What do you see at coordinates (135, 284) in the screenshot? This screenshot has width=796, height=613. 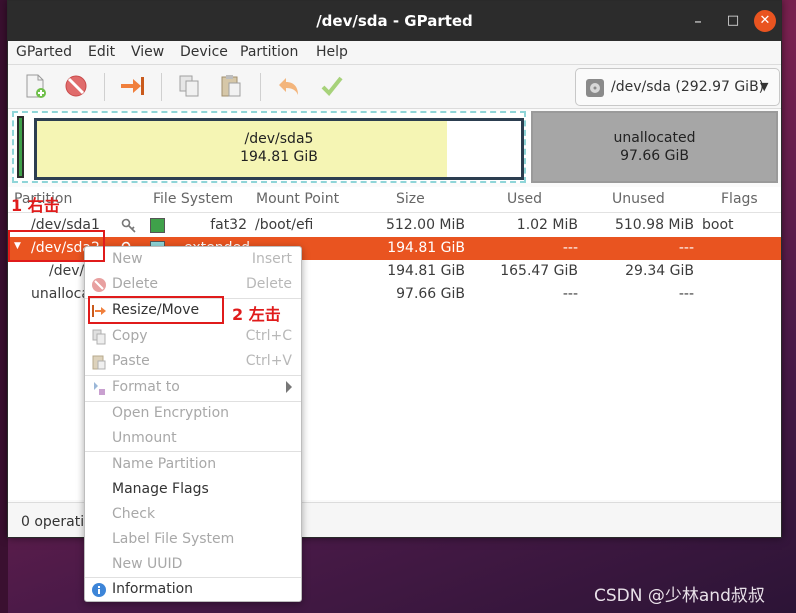 I see `menu-item-label: Delete` at bounding box center [135, 284].